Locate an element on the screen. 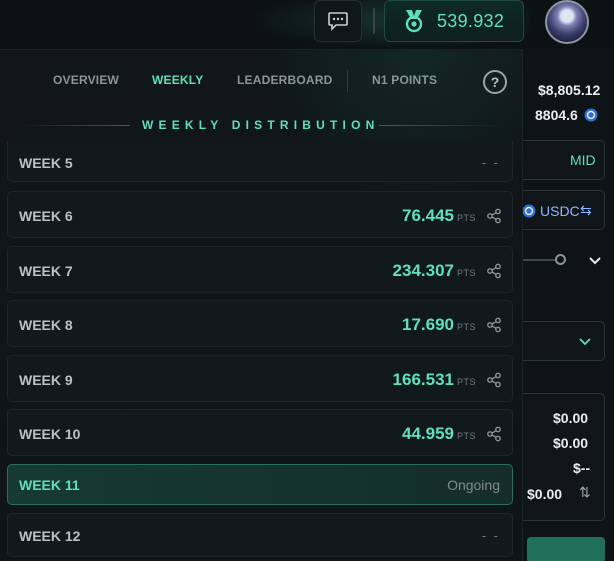  week-points: 76.445 is located at coordinates (428, 215).